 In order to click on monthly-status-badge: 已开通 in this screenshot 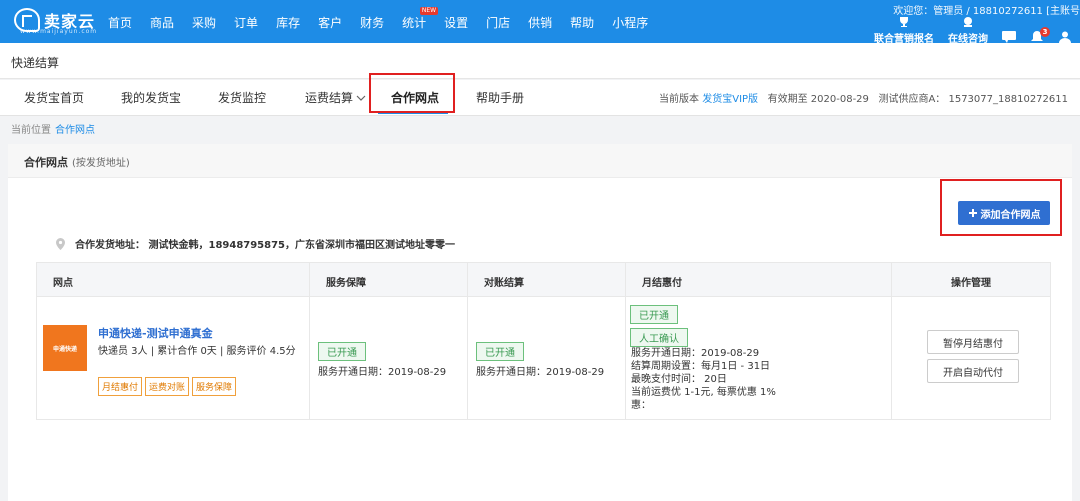, I will do `click(654, 314)`.